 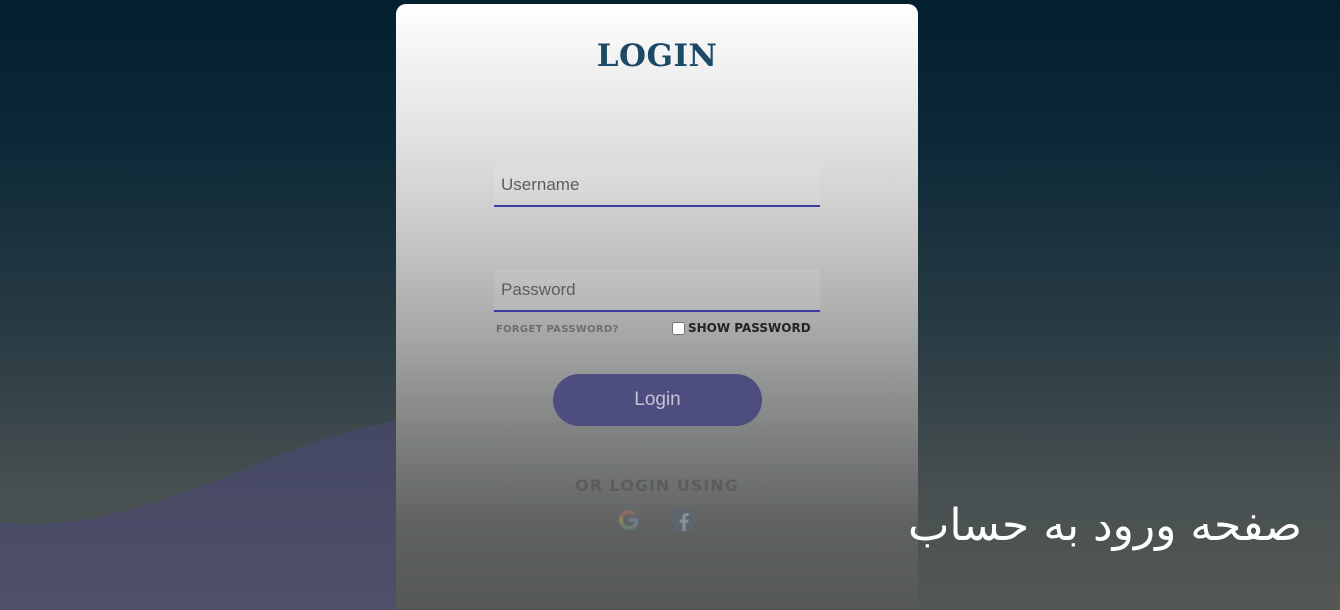 I want to click on show-password-toggle: SHOW PASSWORD, so click(x=741, y=328).